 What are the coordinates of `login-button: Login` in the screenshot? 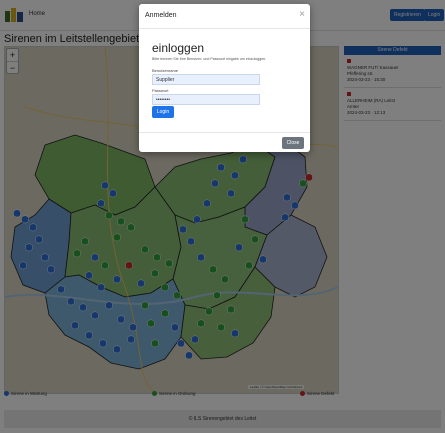 It's located at (163, 112).